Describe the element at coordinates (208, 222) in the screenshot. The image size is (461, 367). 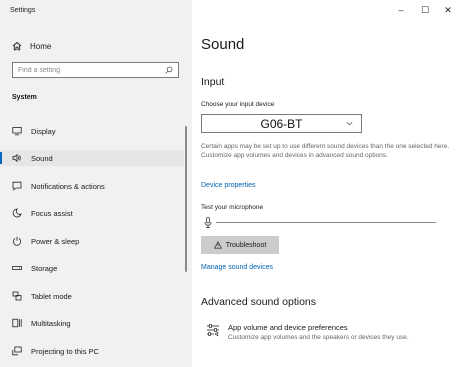
I see `microphone-icon` at that location.